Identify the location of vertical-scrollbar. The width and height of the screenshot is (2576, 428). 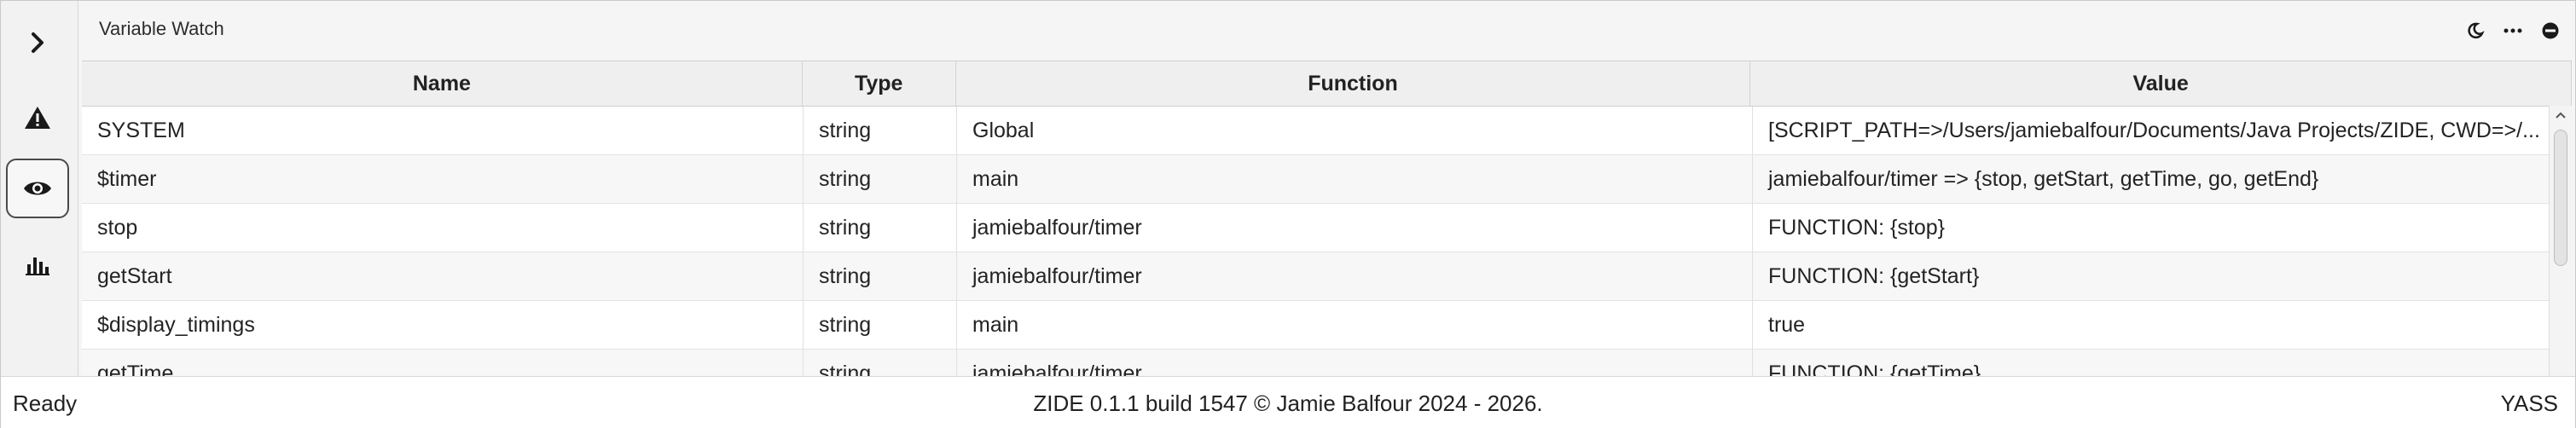
(2560, 241).